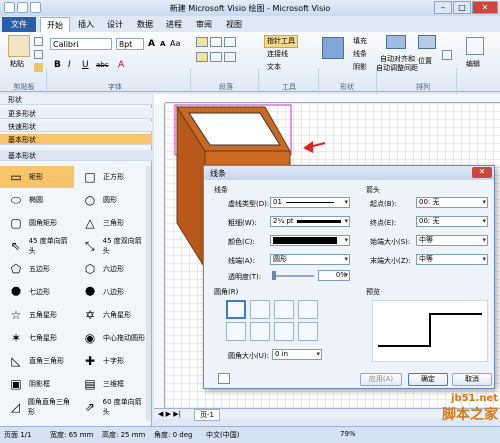 This screenshot has height=443, width=500. I want to click on ok-button: 确定, so click(428, 379).